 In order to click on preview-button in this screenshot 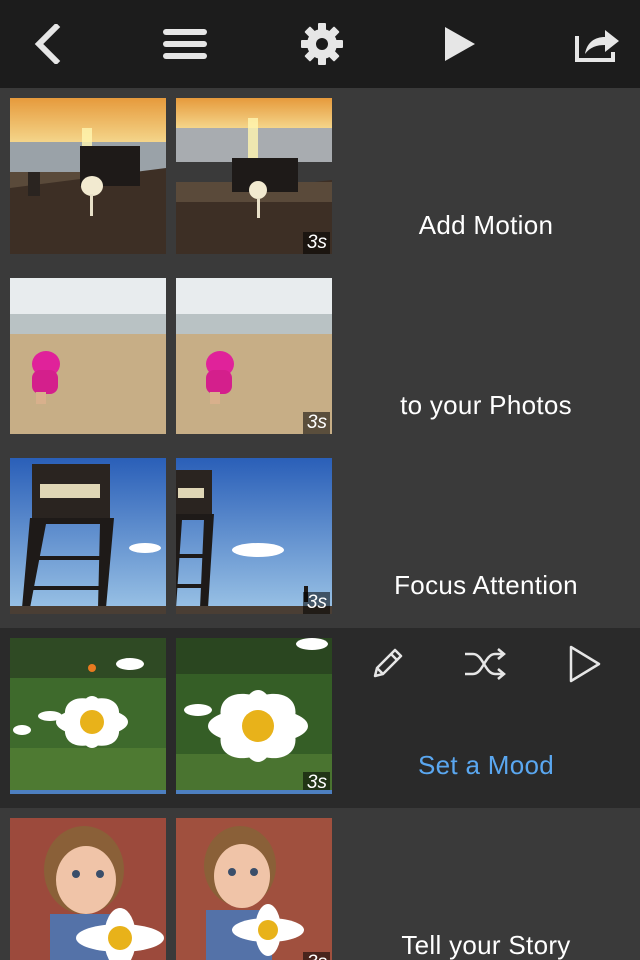, I will do `click(585, 664)`.